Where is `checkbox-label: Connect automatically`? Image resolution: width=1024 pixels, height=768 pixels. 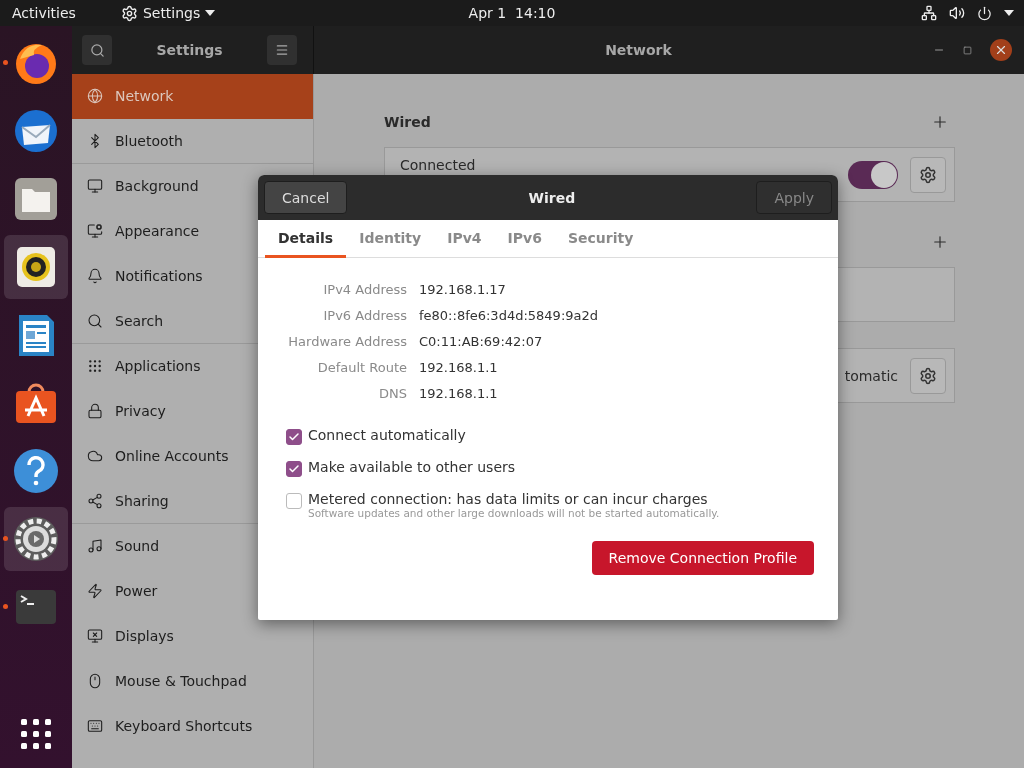
checkbox-label: Connect automatically is located at coordinates (387, 435).